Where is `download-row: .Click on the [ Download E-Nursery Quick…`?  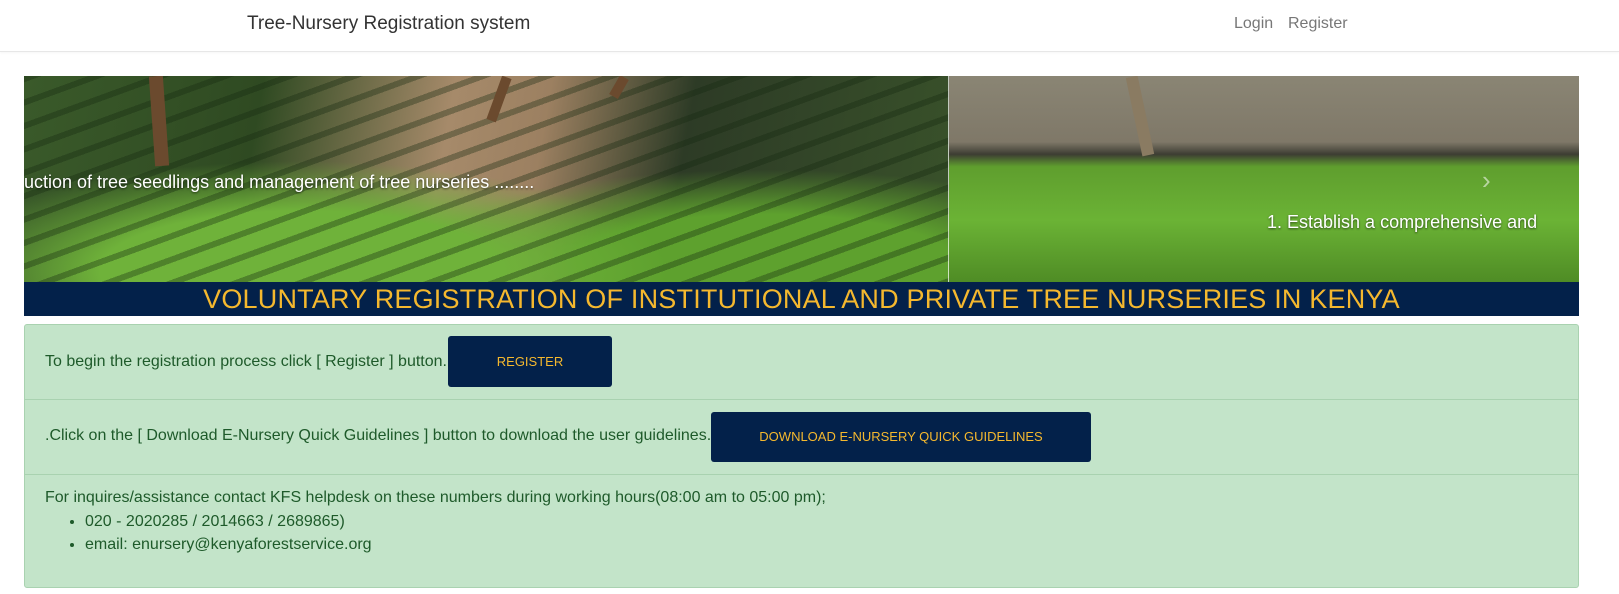 download-row: .Click on the [ Download E-Nursery Quick… is located at coordinates (801, 437).